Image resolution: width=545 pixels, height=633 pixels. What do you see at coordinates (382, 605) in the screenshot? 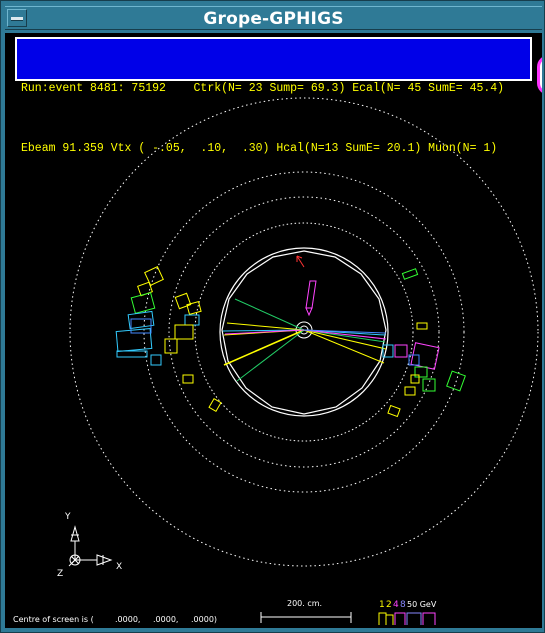
I see `energy-digit-1: 1` at bounding box center [382, 605].